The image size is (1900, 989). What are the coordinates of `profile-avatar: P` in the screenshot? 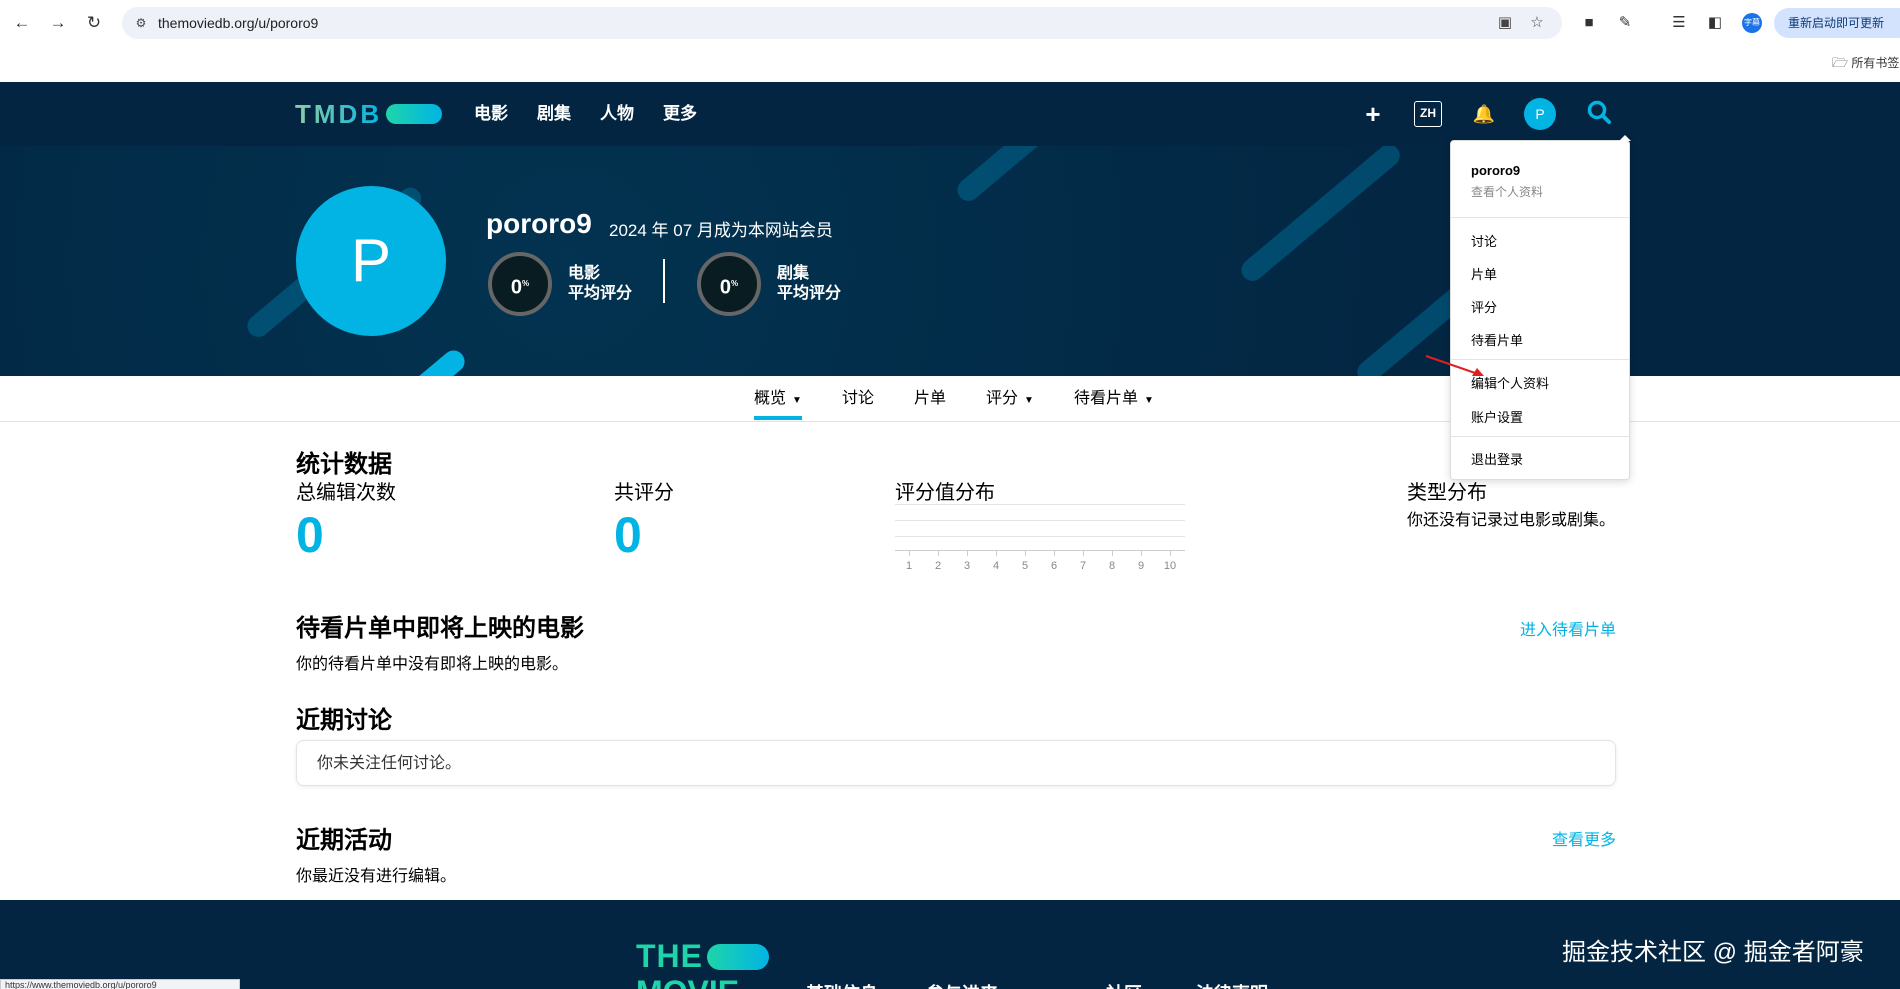 It's located at (371, 261).